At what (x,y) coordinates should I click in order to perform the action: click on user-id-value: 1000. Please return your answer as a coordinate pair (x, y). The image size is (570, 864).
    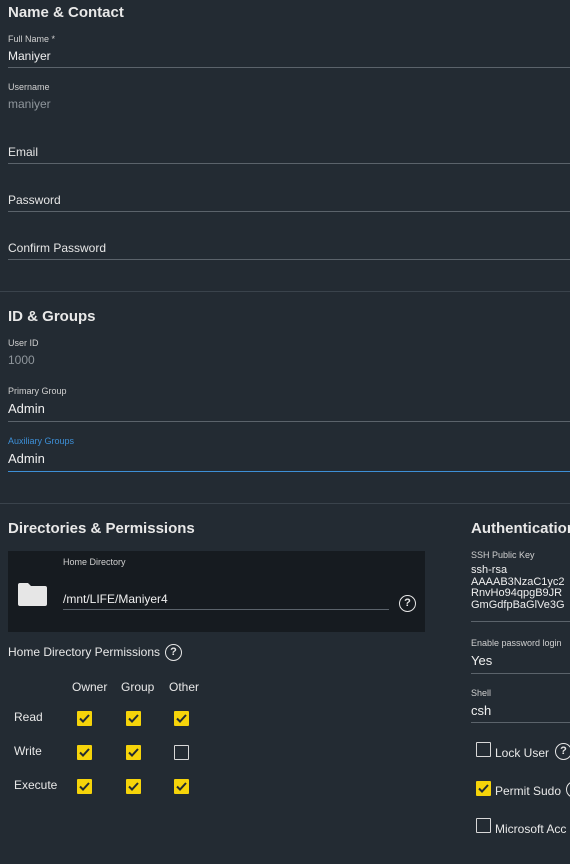
    Looking at the image, I should click on (21, 360).